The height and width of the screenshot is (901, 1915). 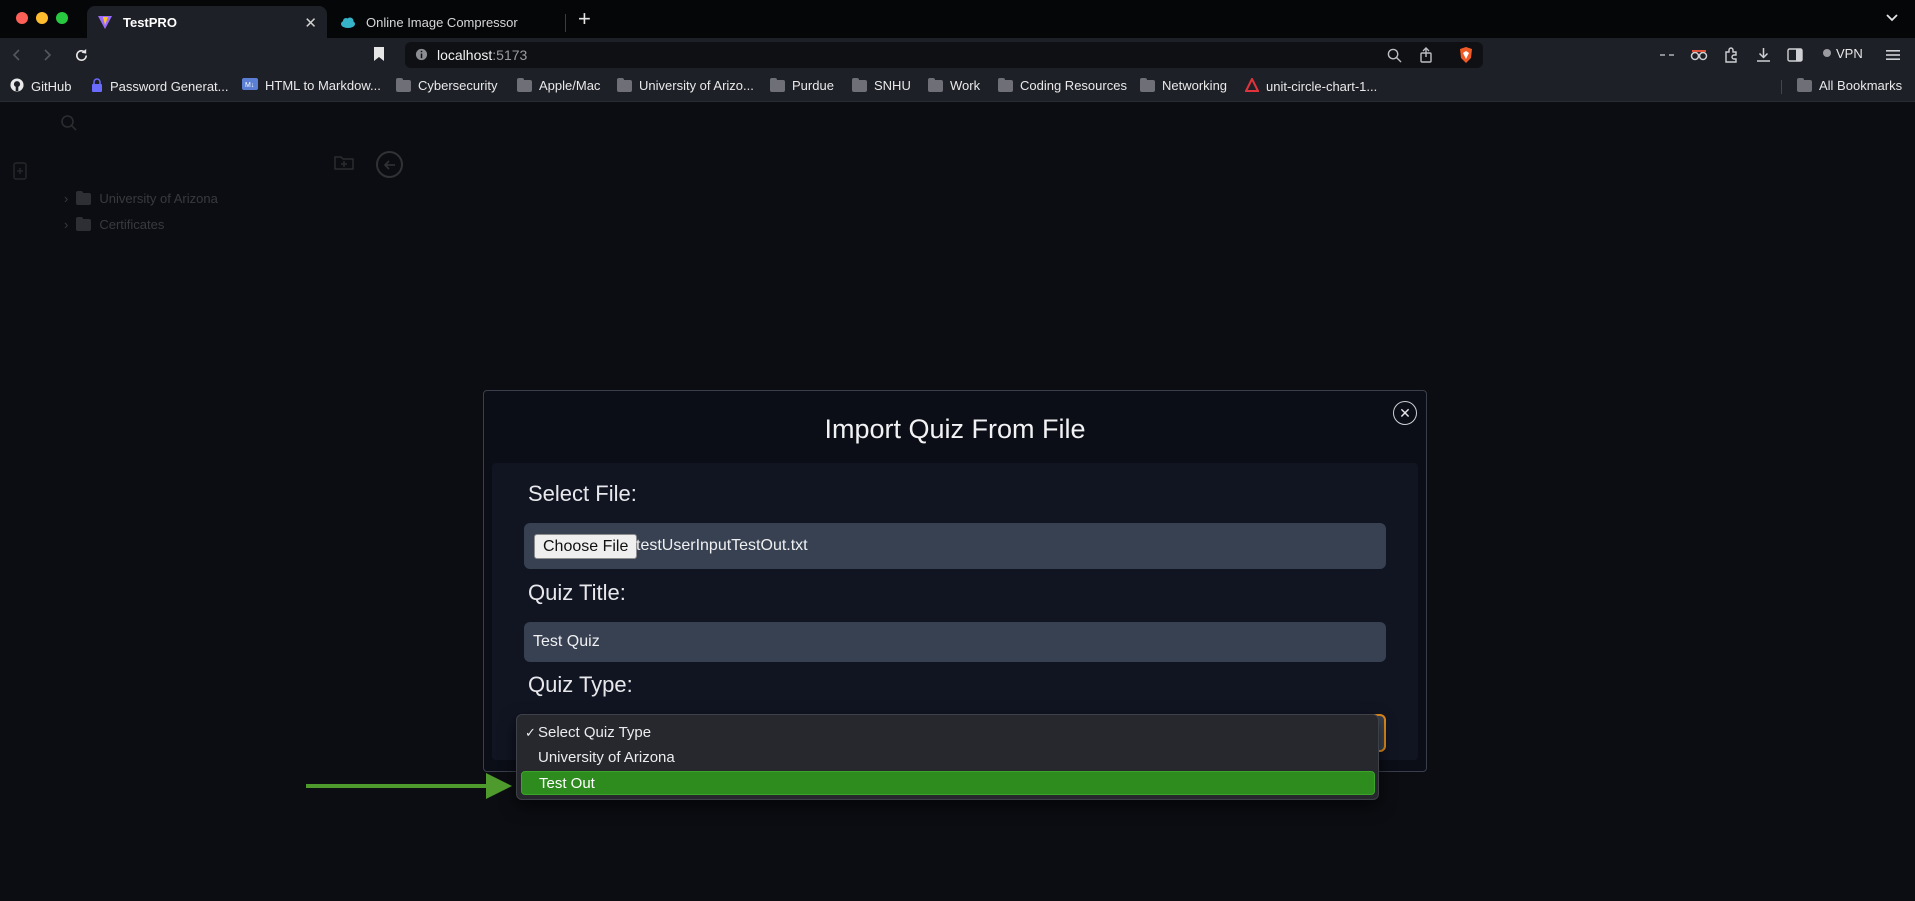 I want to click on quiz-type-option-test-out: Test Out, so click(x=948, y=783).